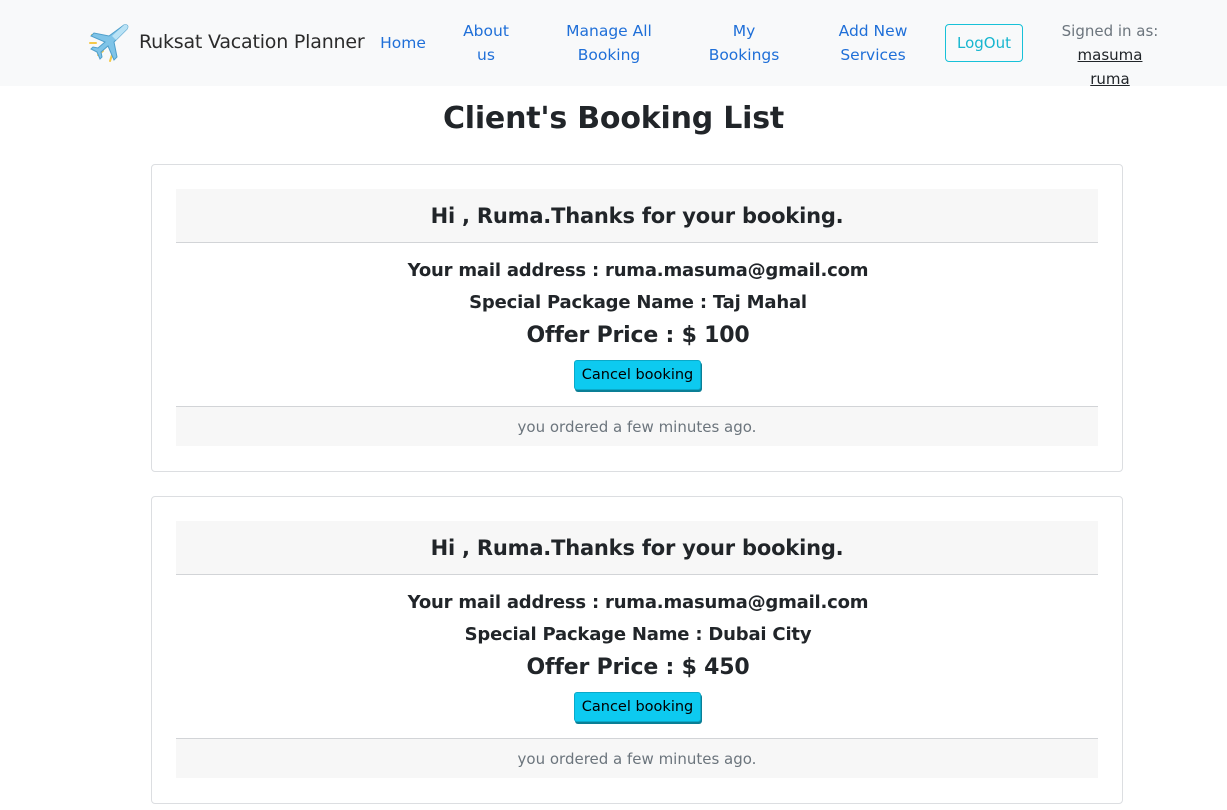  What do you see at coordinates (252, 42) in the screenshot?
I see `brand-title: Ruksat Vacation Planner` at bounding box center [252, 42].